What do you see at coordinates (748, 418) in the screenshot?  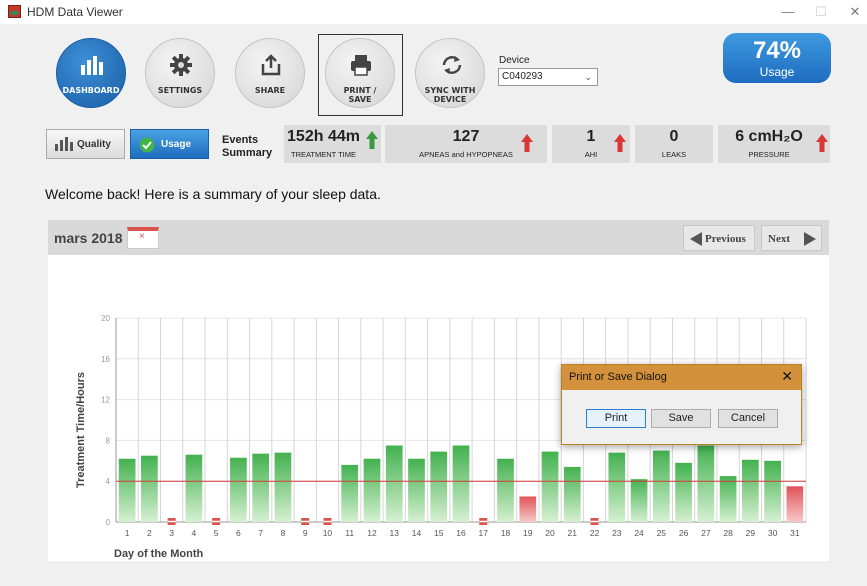 I see `cancel-button: Cancel` at bounding box center [748, 418].